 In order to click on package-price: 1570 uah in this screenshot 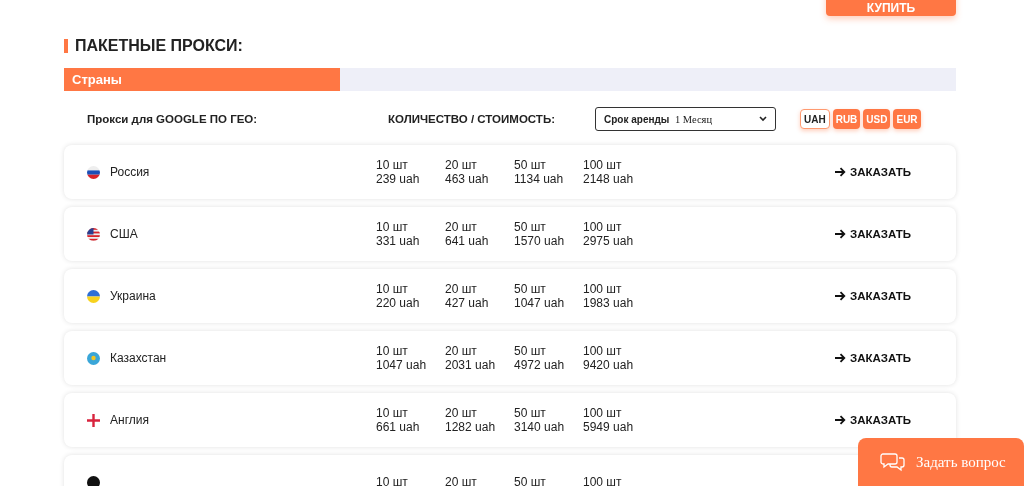, I will do `click(540, 241)`.